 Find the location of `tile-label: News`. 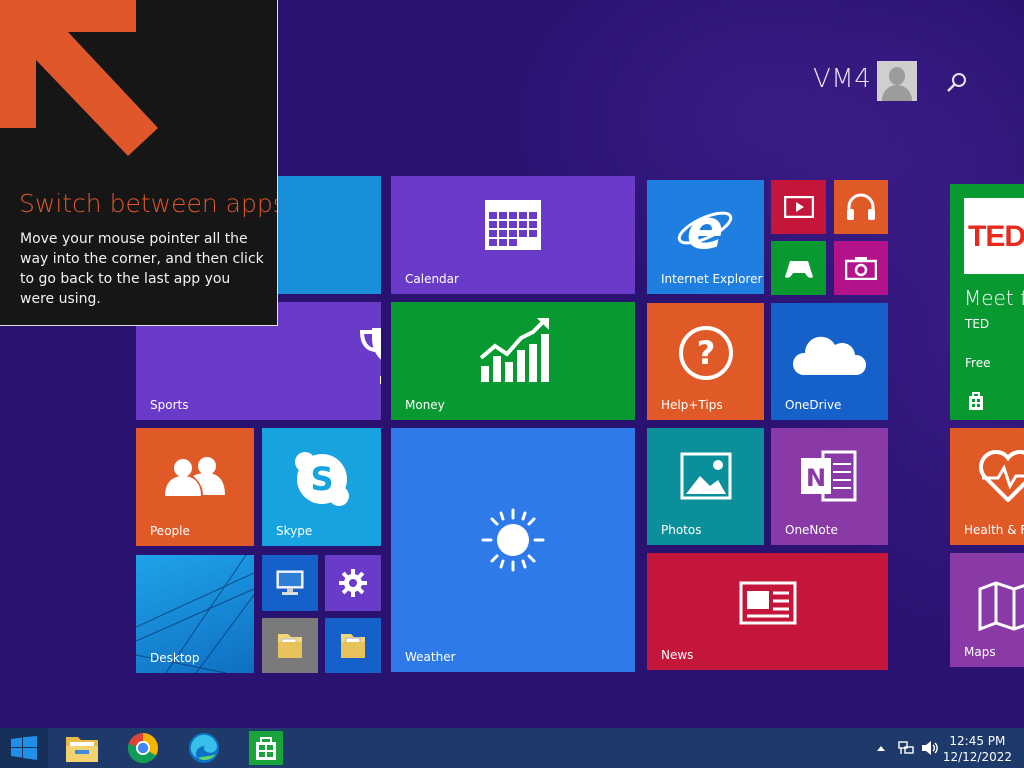

tile-label: News is located at coordinates (677, 655).